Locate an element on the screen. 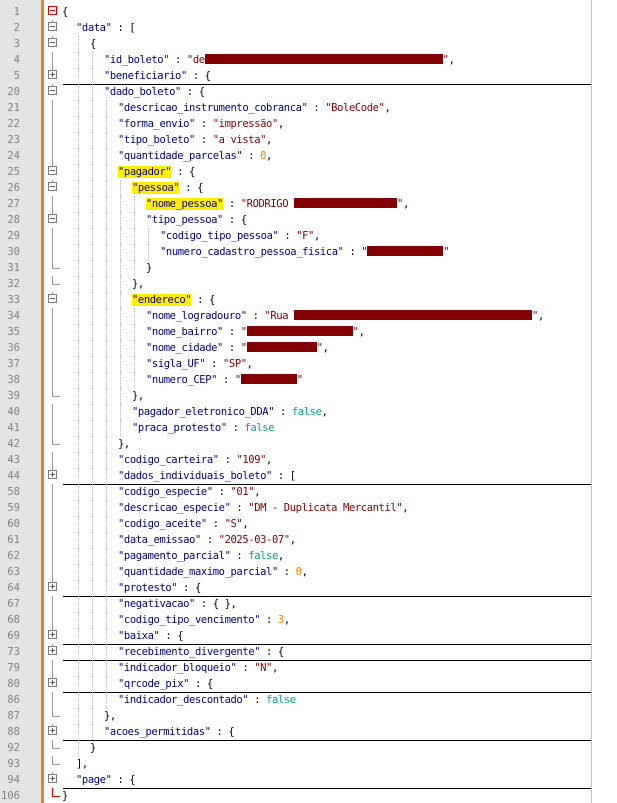 The height and width of the screenshot is (803, 617). code-line: 63 "quantidade_maximo_parcial" : 0, is located at coordinates (295, 572).